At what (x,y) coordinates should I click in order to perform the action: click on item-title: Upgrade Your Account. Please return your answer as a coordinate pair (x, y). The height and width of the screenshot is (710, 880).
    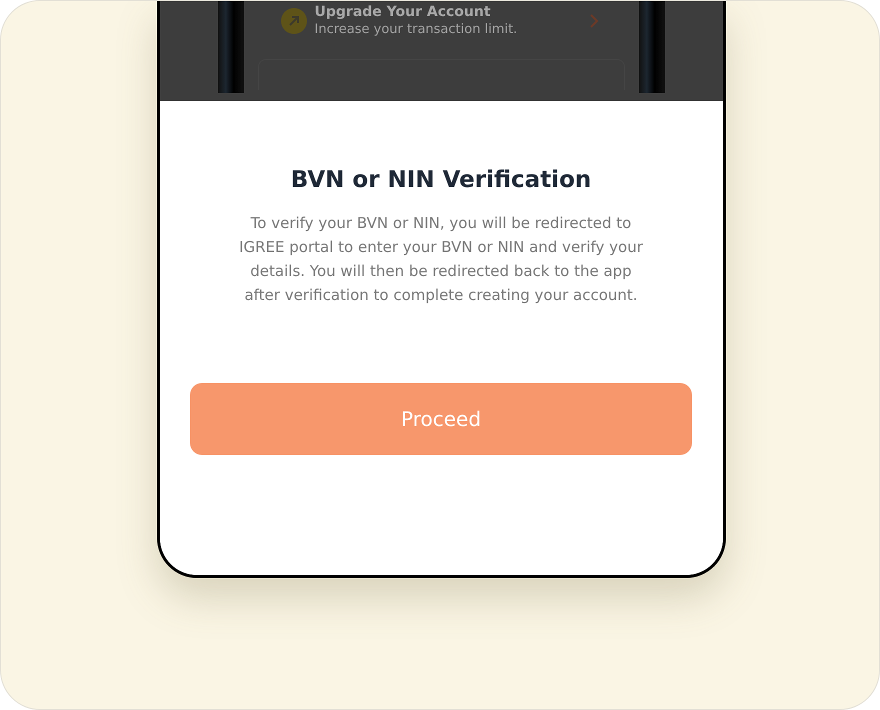
    Looking at the image, I should click on (403, 12).